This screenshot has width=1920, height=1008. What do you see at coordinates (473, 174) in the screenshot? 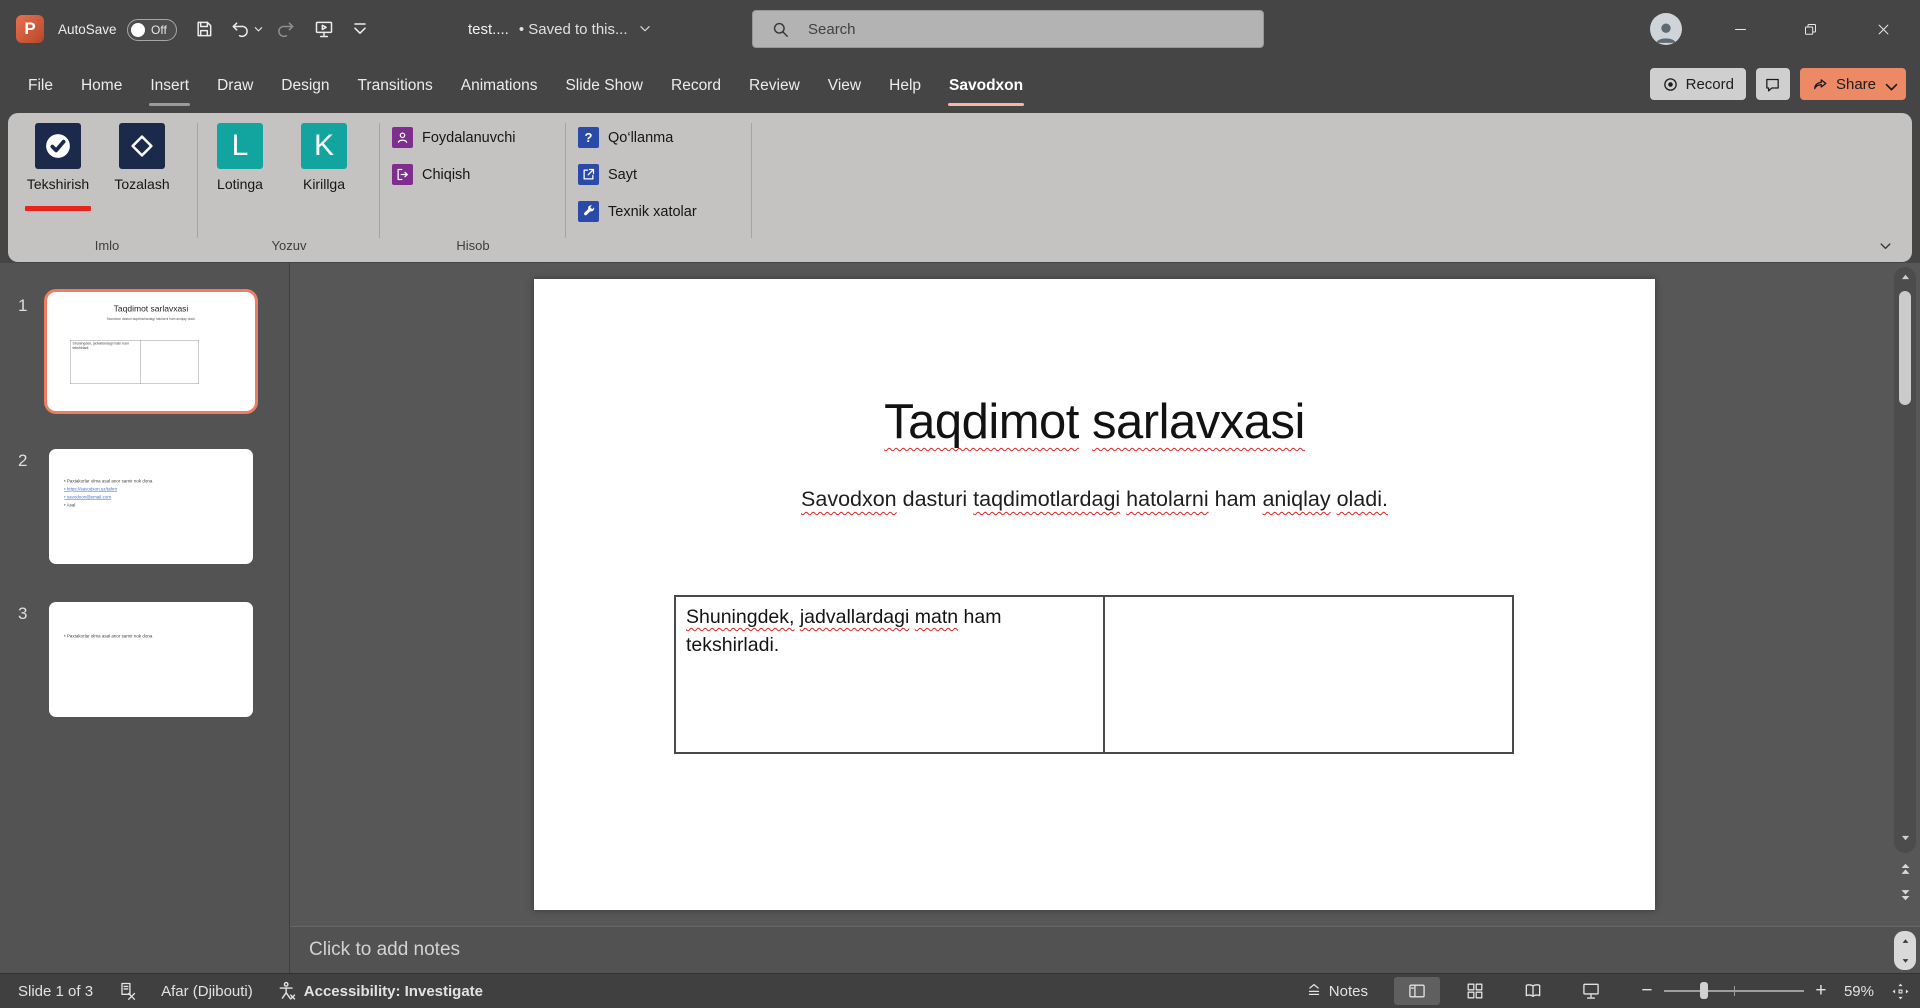
I see `ribbon-button-chiqish: Chiqish` at bounding box center [473, 174].